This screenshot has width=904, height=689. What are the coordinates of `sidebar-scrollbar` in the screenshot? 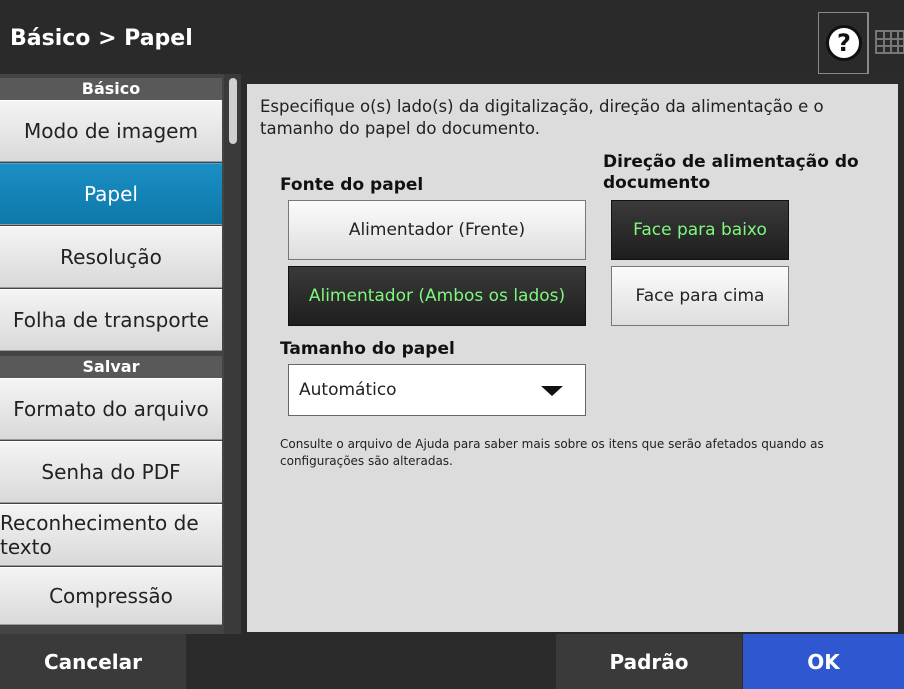 It's located at (232, 354).